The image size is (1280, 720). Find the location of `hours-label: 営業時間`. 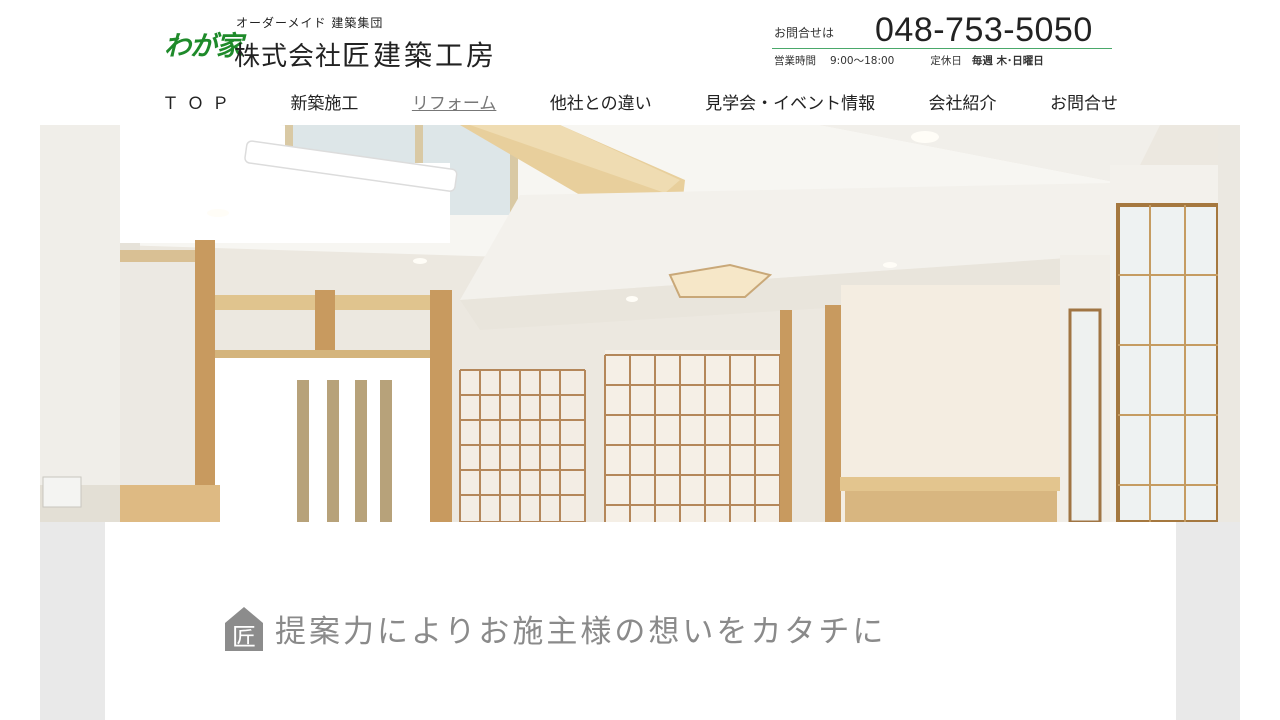

hours-label: 営業時間 is located at coordinates (795, 61).